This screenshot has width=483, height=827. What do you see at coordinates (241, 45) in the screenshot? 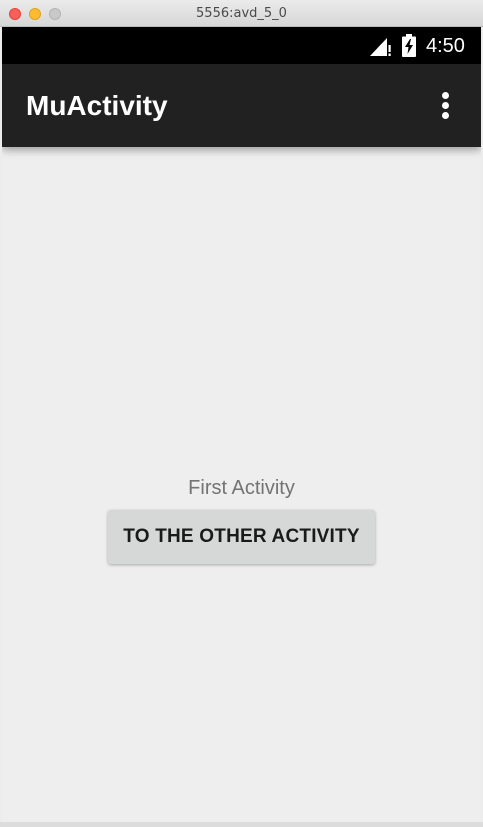
I see `status-bar: 4:50` at bounding box center [241, 45].